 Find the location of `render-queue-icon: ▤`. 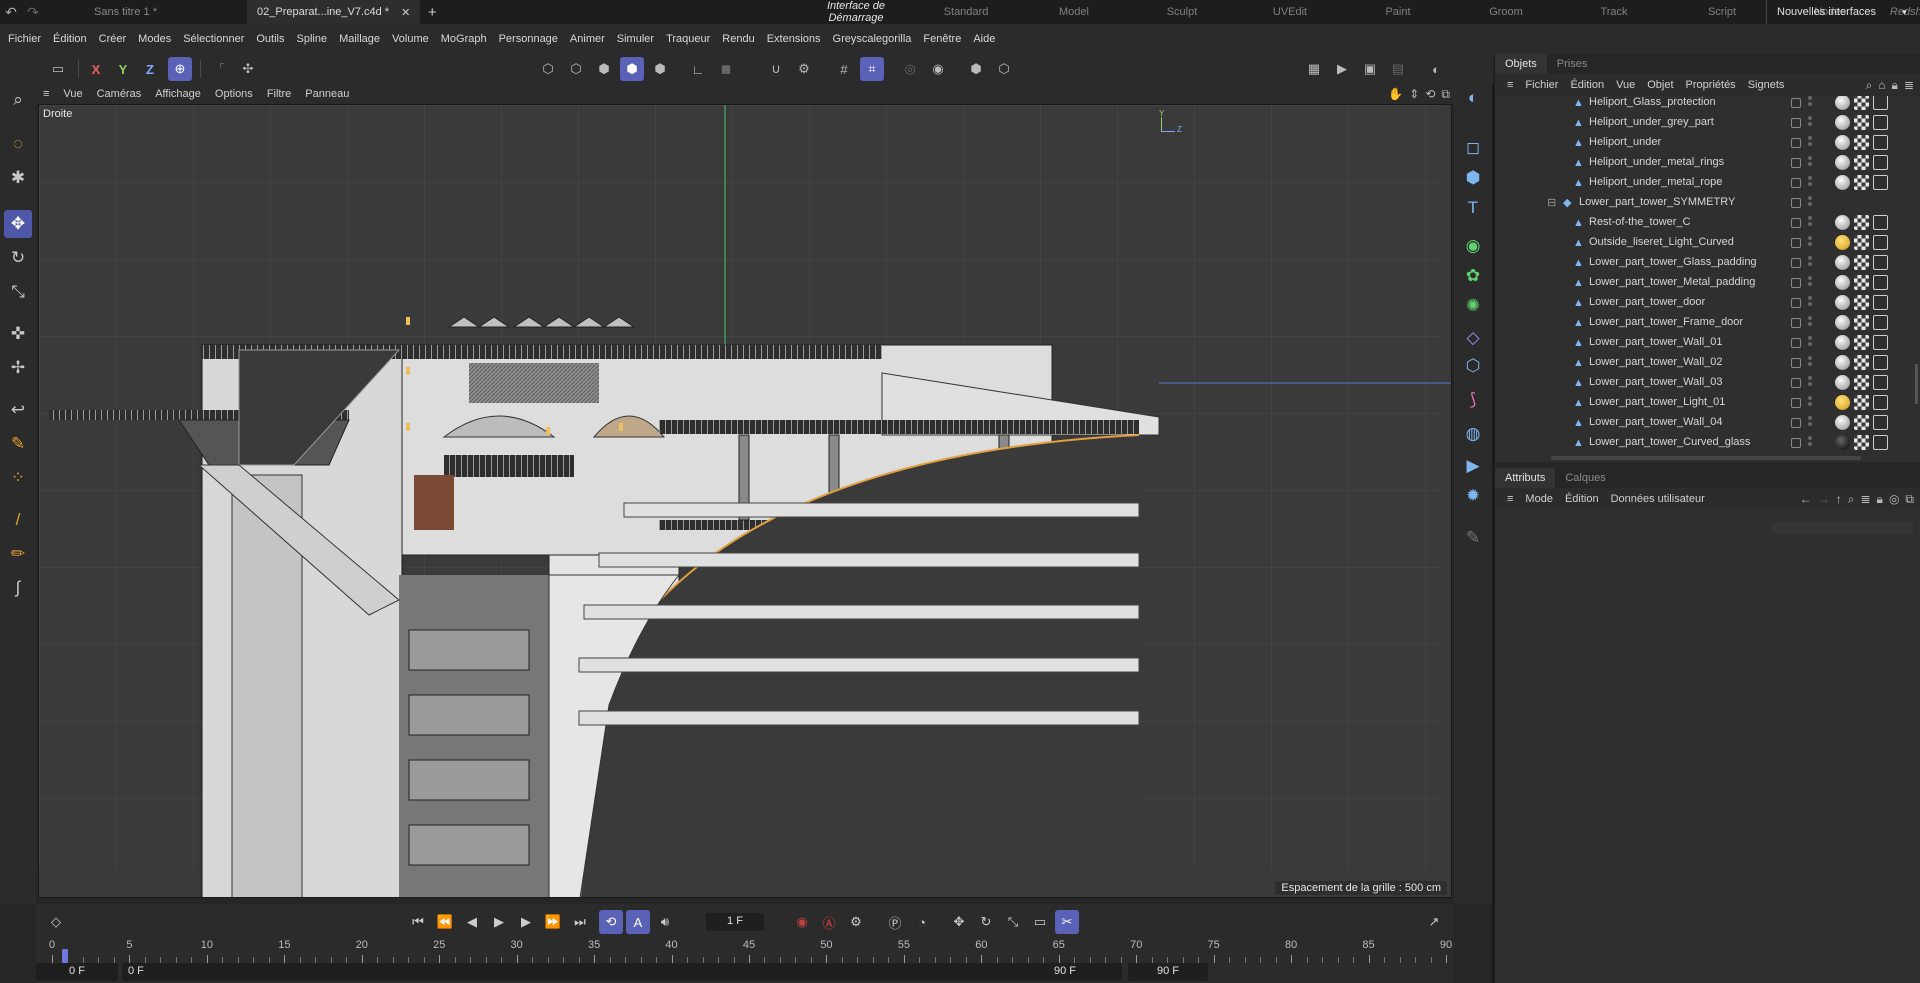

render-queue-icon: ▤ is located at coordinates (1398, 69).